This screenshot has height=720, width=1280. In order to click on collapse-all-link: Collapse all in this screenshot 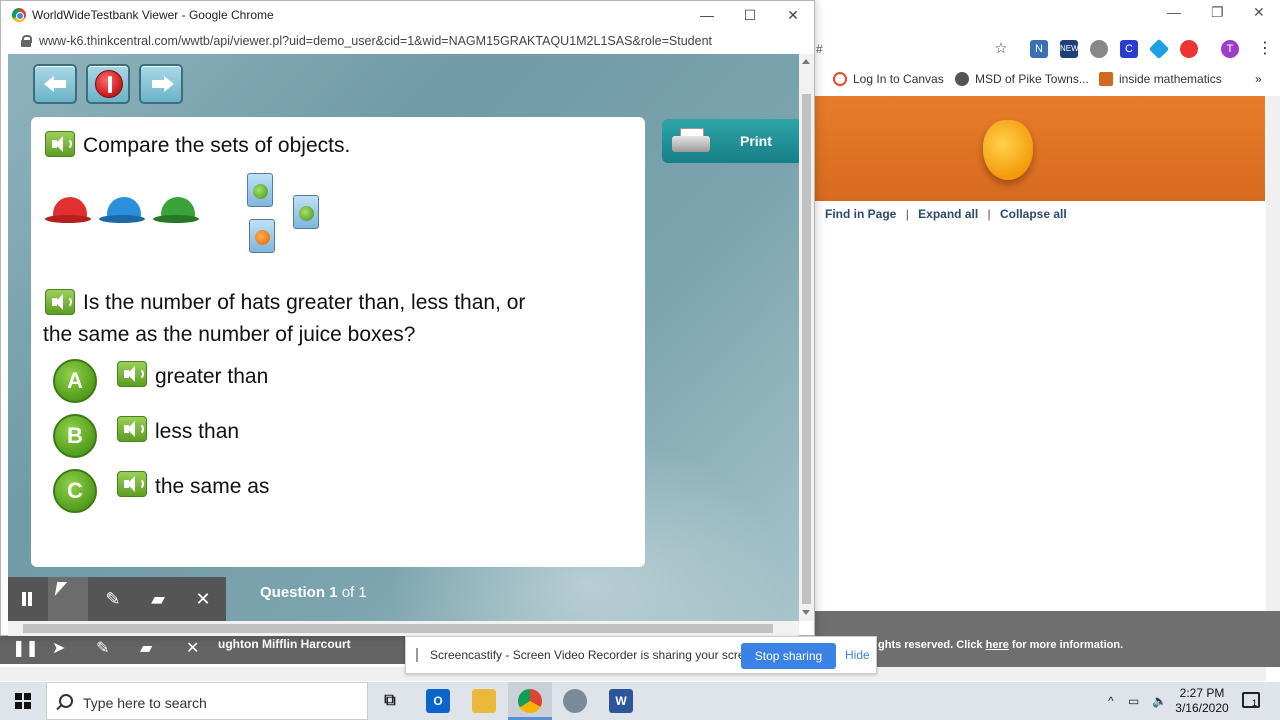, I will do `click(1033, 214)`.